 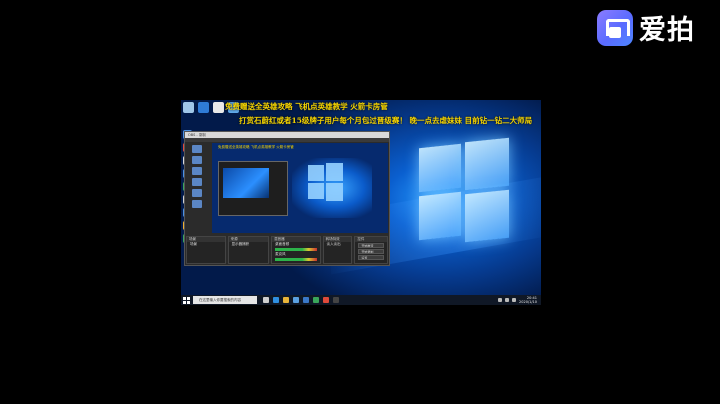 What do you see at coordinates (206, 244) in the screenshot?
I see `scene-item: 场景` at bounding box center [206, 244].